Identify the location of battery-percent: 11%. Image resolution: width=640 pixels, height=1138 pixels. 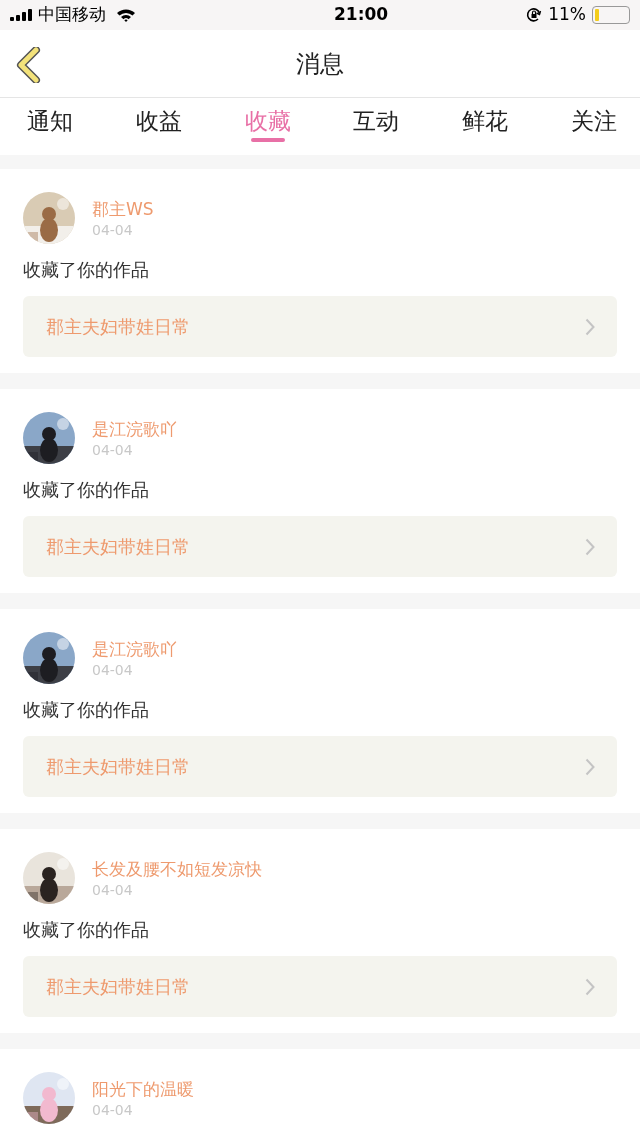
(567, 15).